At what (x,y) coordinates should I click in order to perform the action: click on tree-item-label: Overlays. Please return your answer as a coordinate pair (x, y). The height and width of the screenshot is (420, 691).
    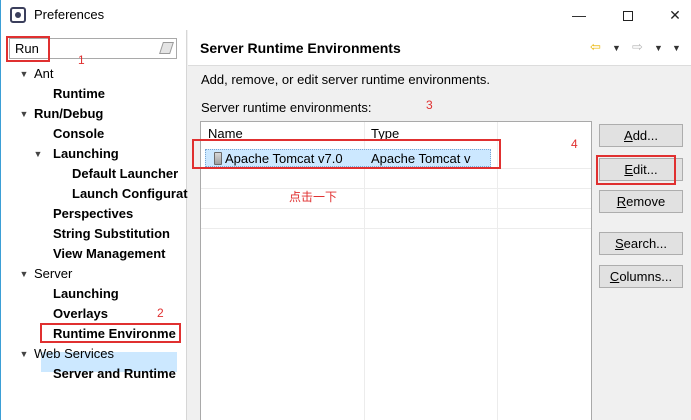
    Looking at the image, I should click on (80, 313).